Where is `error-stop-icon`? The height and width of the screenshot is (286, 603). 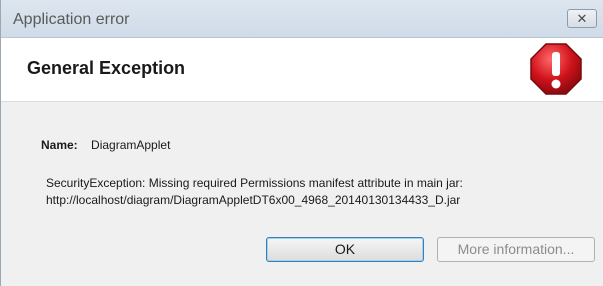 error-stop-icon is located at coordinates (556, 69).